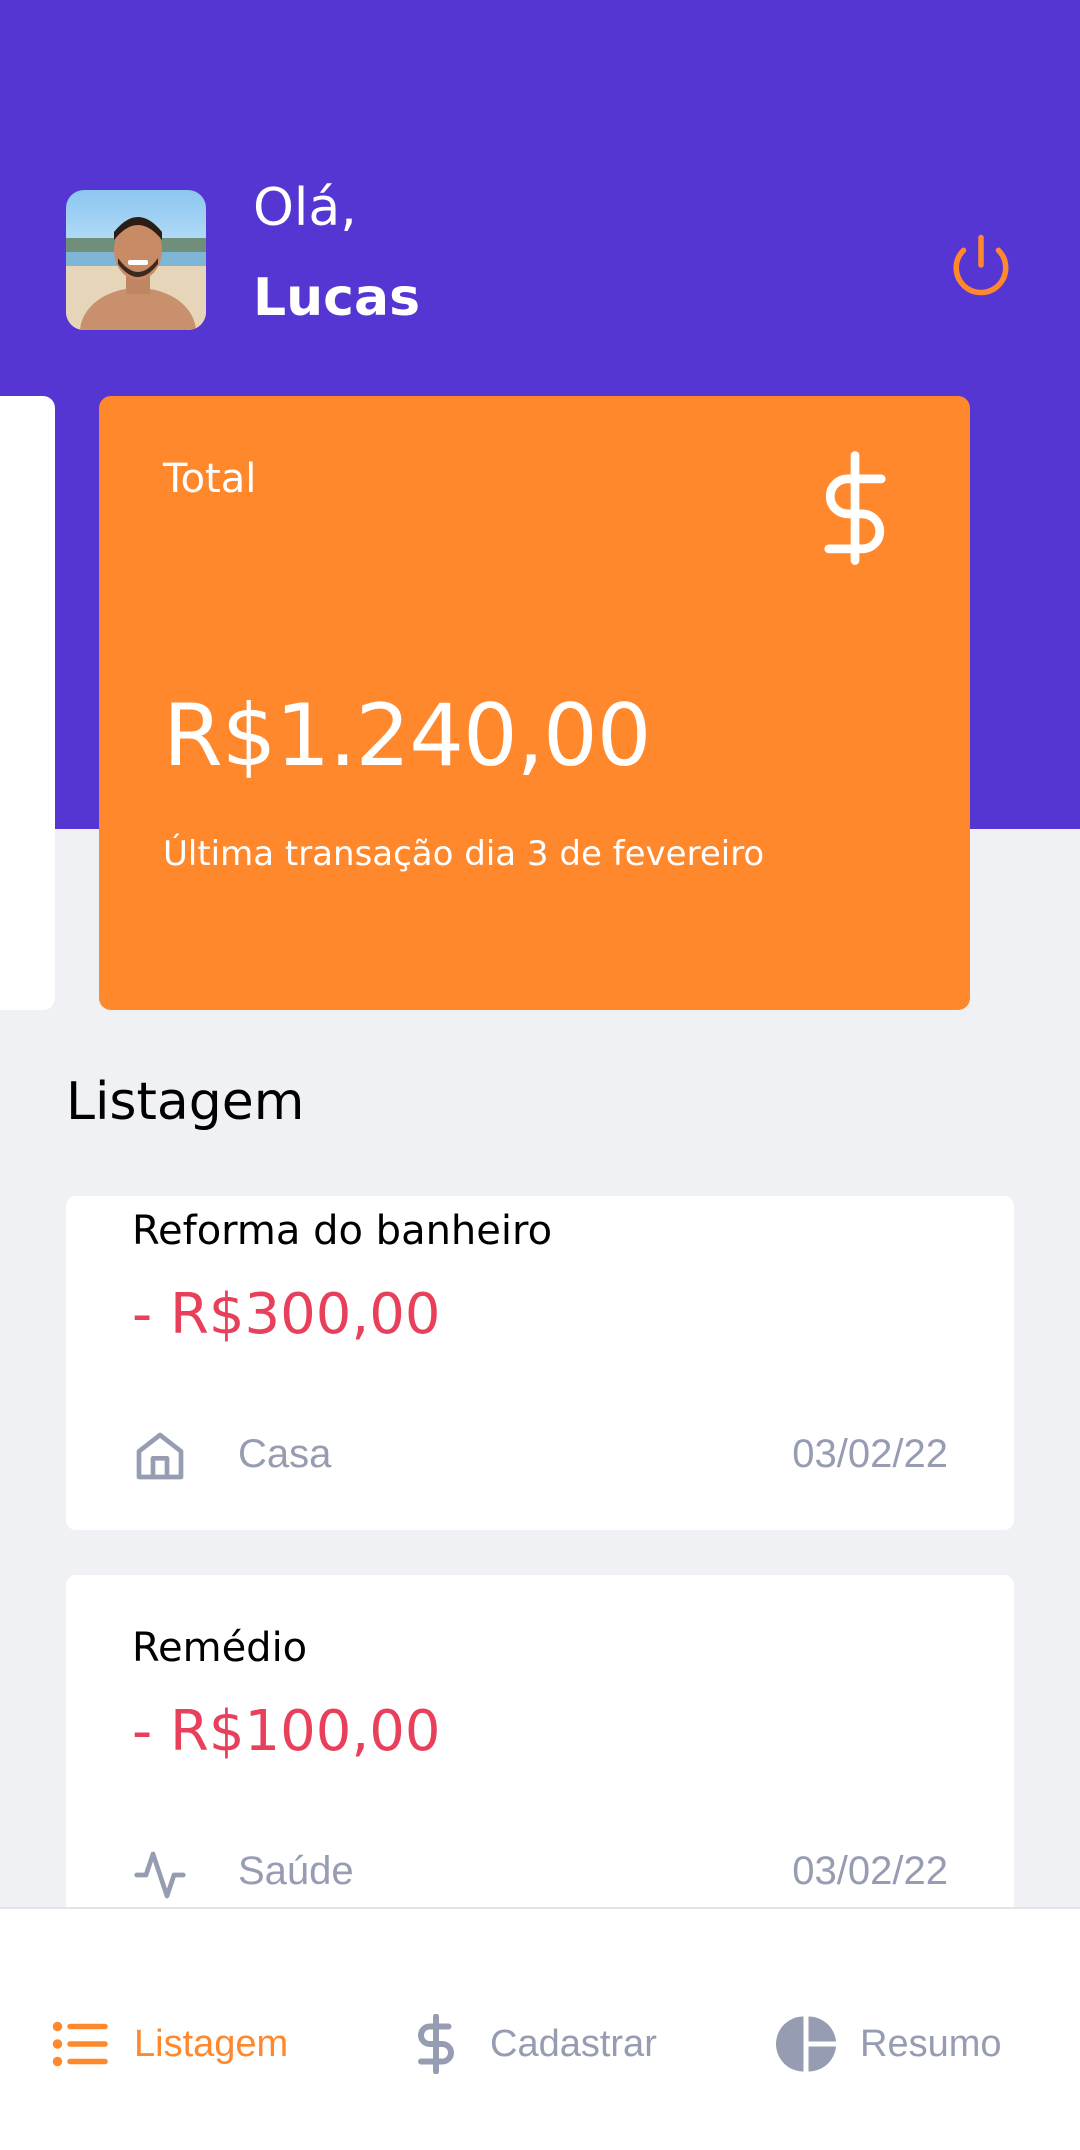  I want to click on transaction-category: Casa, so click(285, 1454).